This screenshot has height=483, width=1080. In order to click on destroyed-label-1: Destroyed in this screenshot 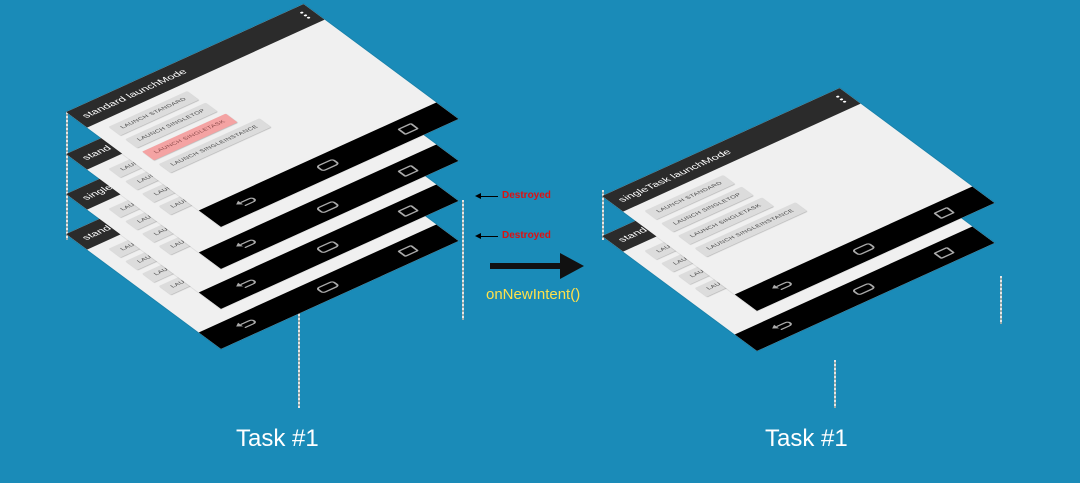, I will do `click(526, 195)`.